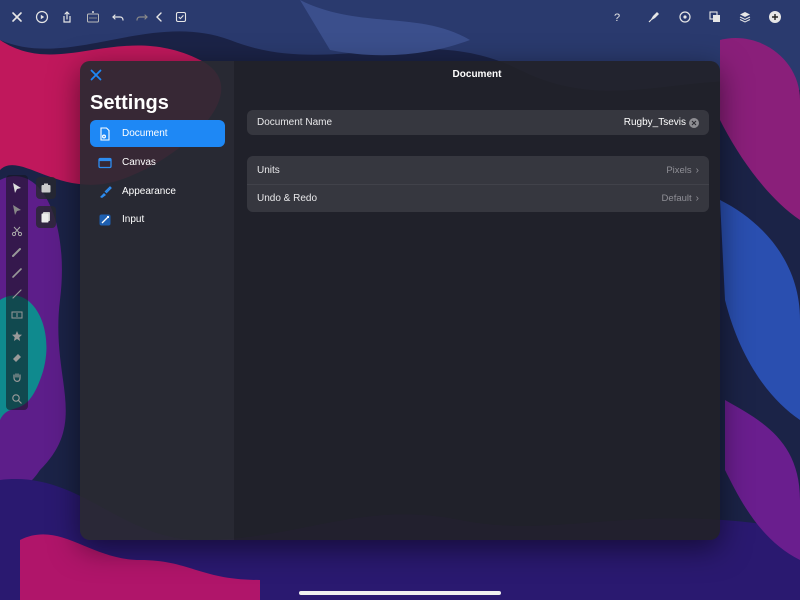 Image resolution: width=800 pixels, height=600 pixels. What do you see at coordinates (715, 17) in the screenshot?
I see `transform-icon` at bounding box center [715, 17].